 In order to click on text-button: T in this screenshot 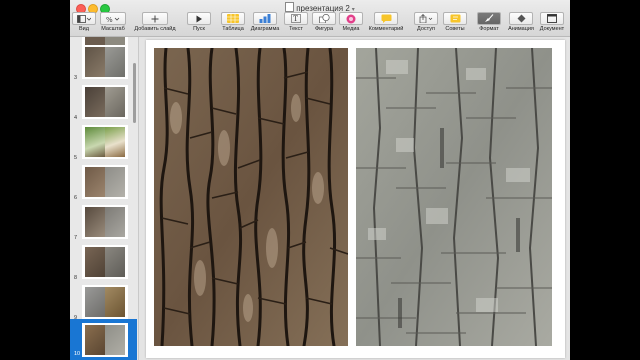, I will do `click(296, 18)`.